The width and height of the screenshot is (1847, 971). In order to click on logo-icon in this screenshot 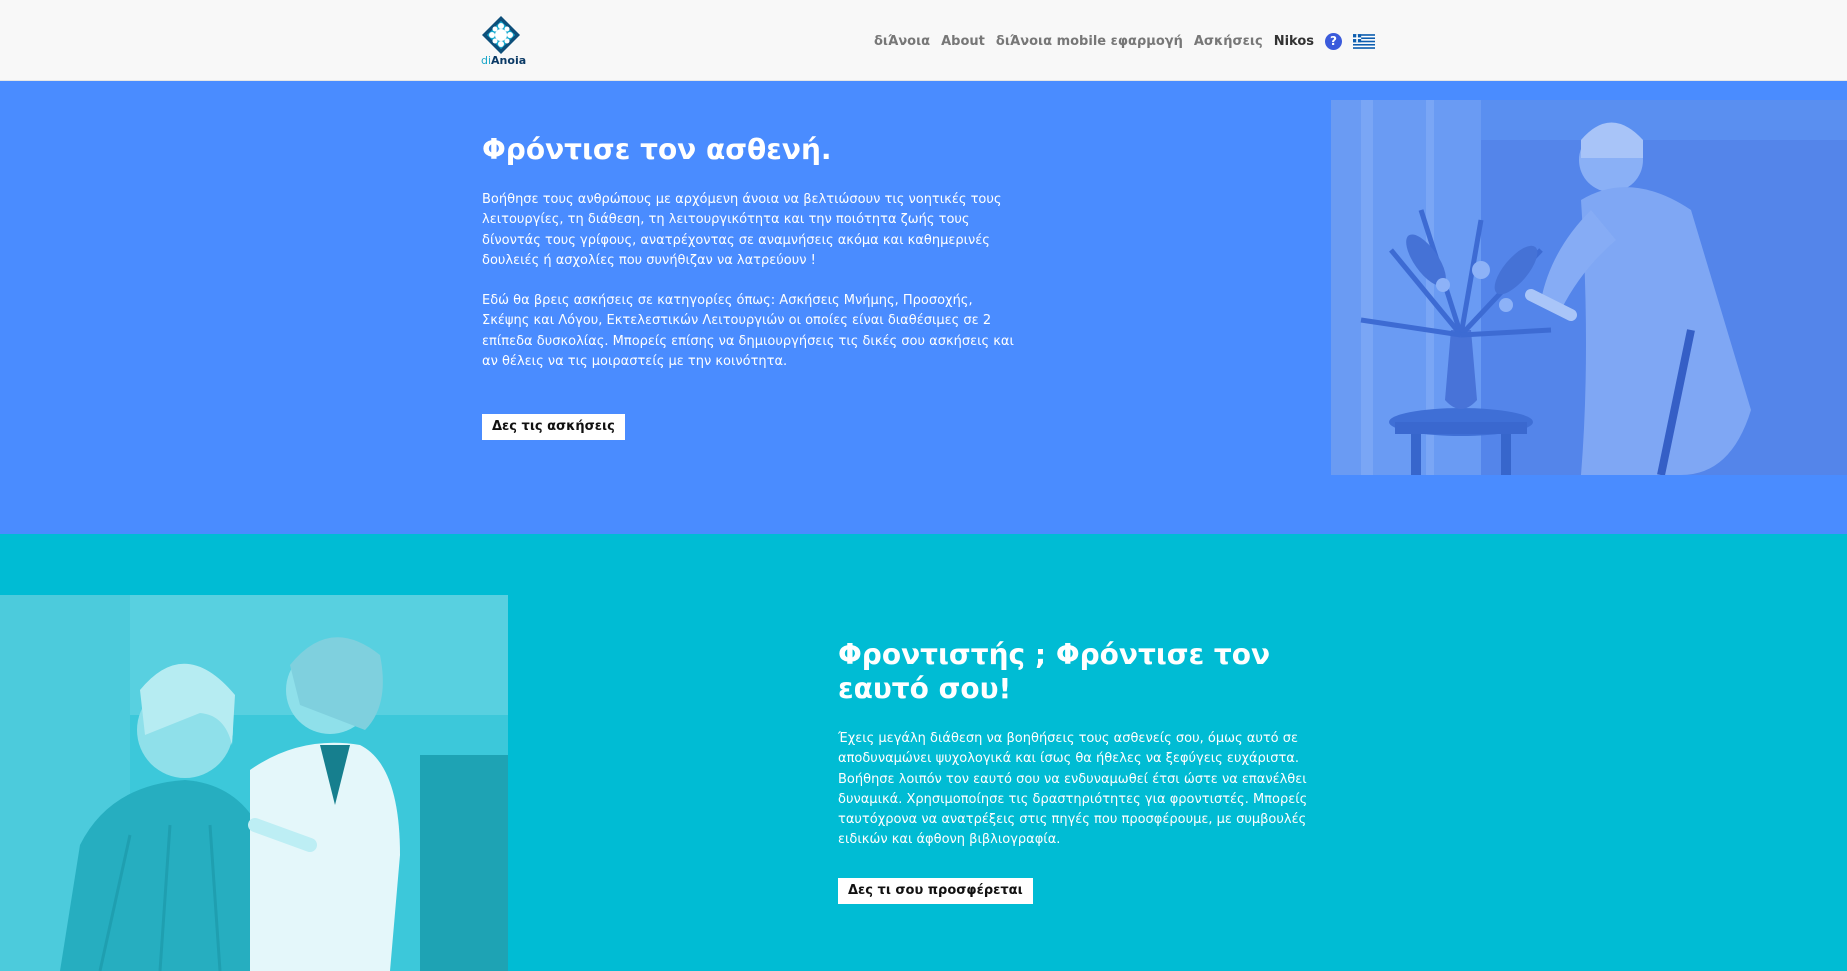, I will do `click(501, 35)`.